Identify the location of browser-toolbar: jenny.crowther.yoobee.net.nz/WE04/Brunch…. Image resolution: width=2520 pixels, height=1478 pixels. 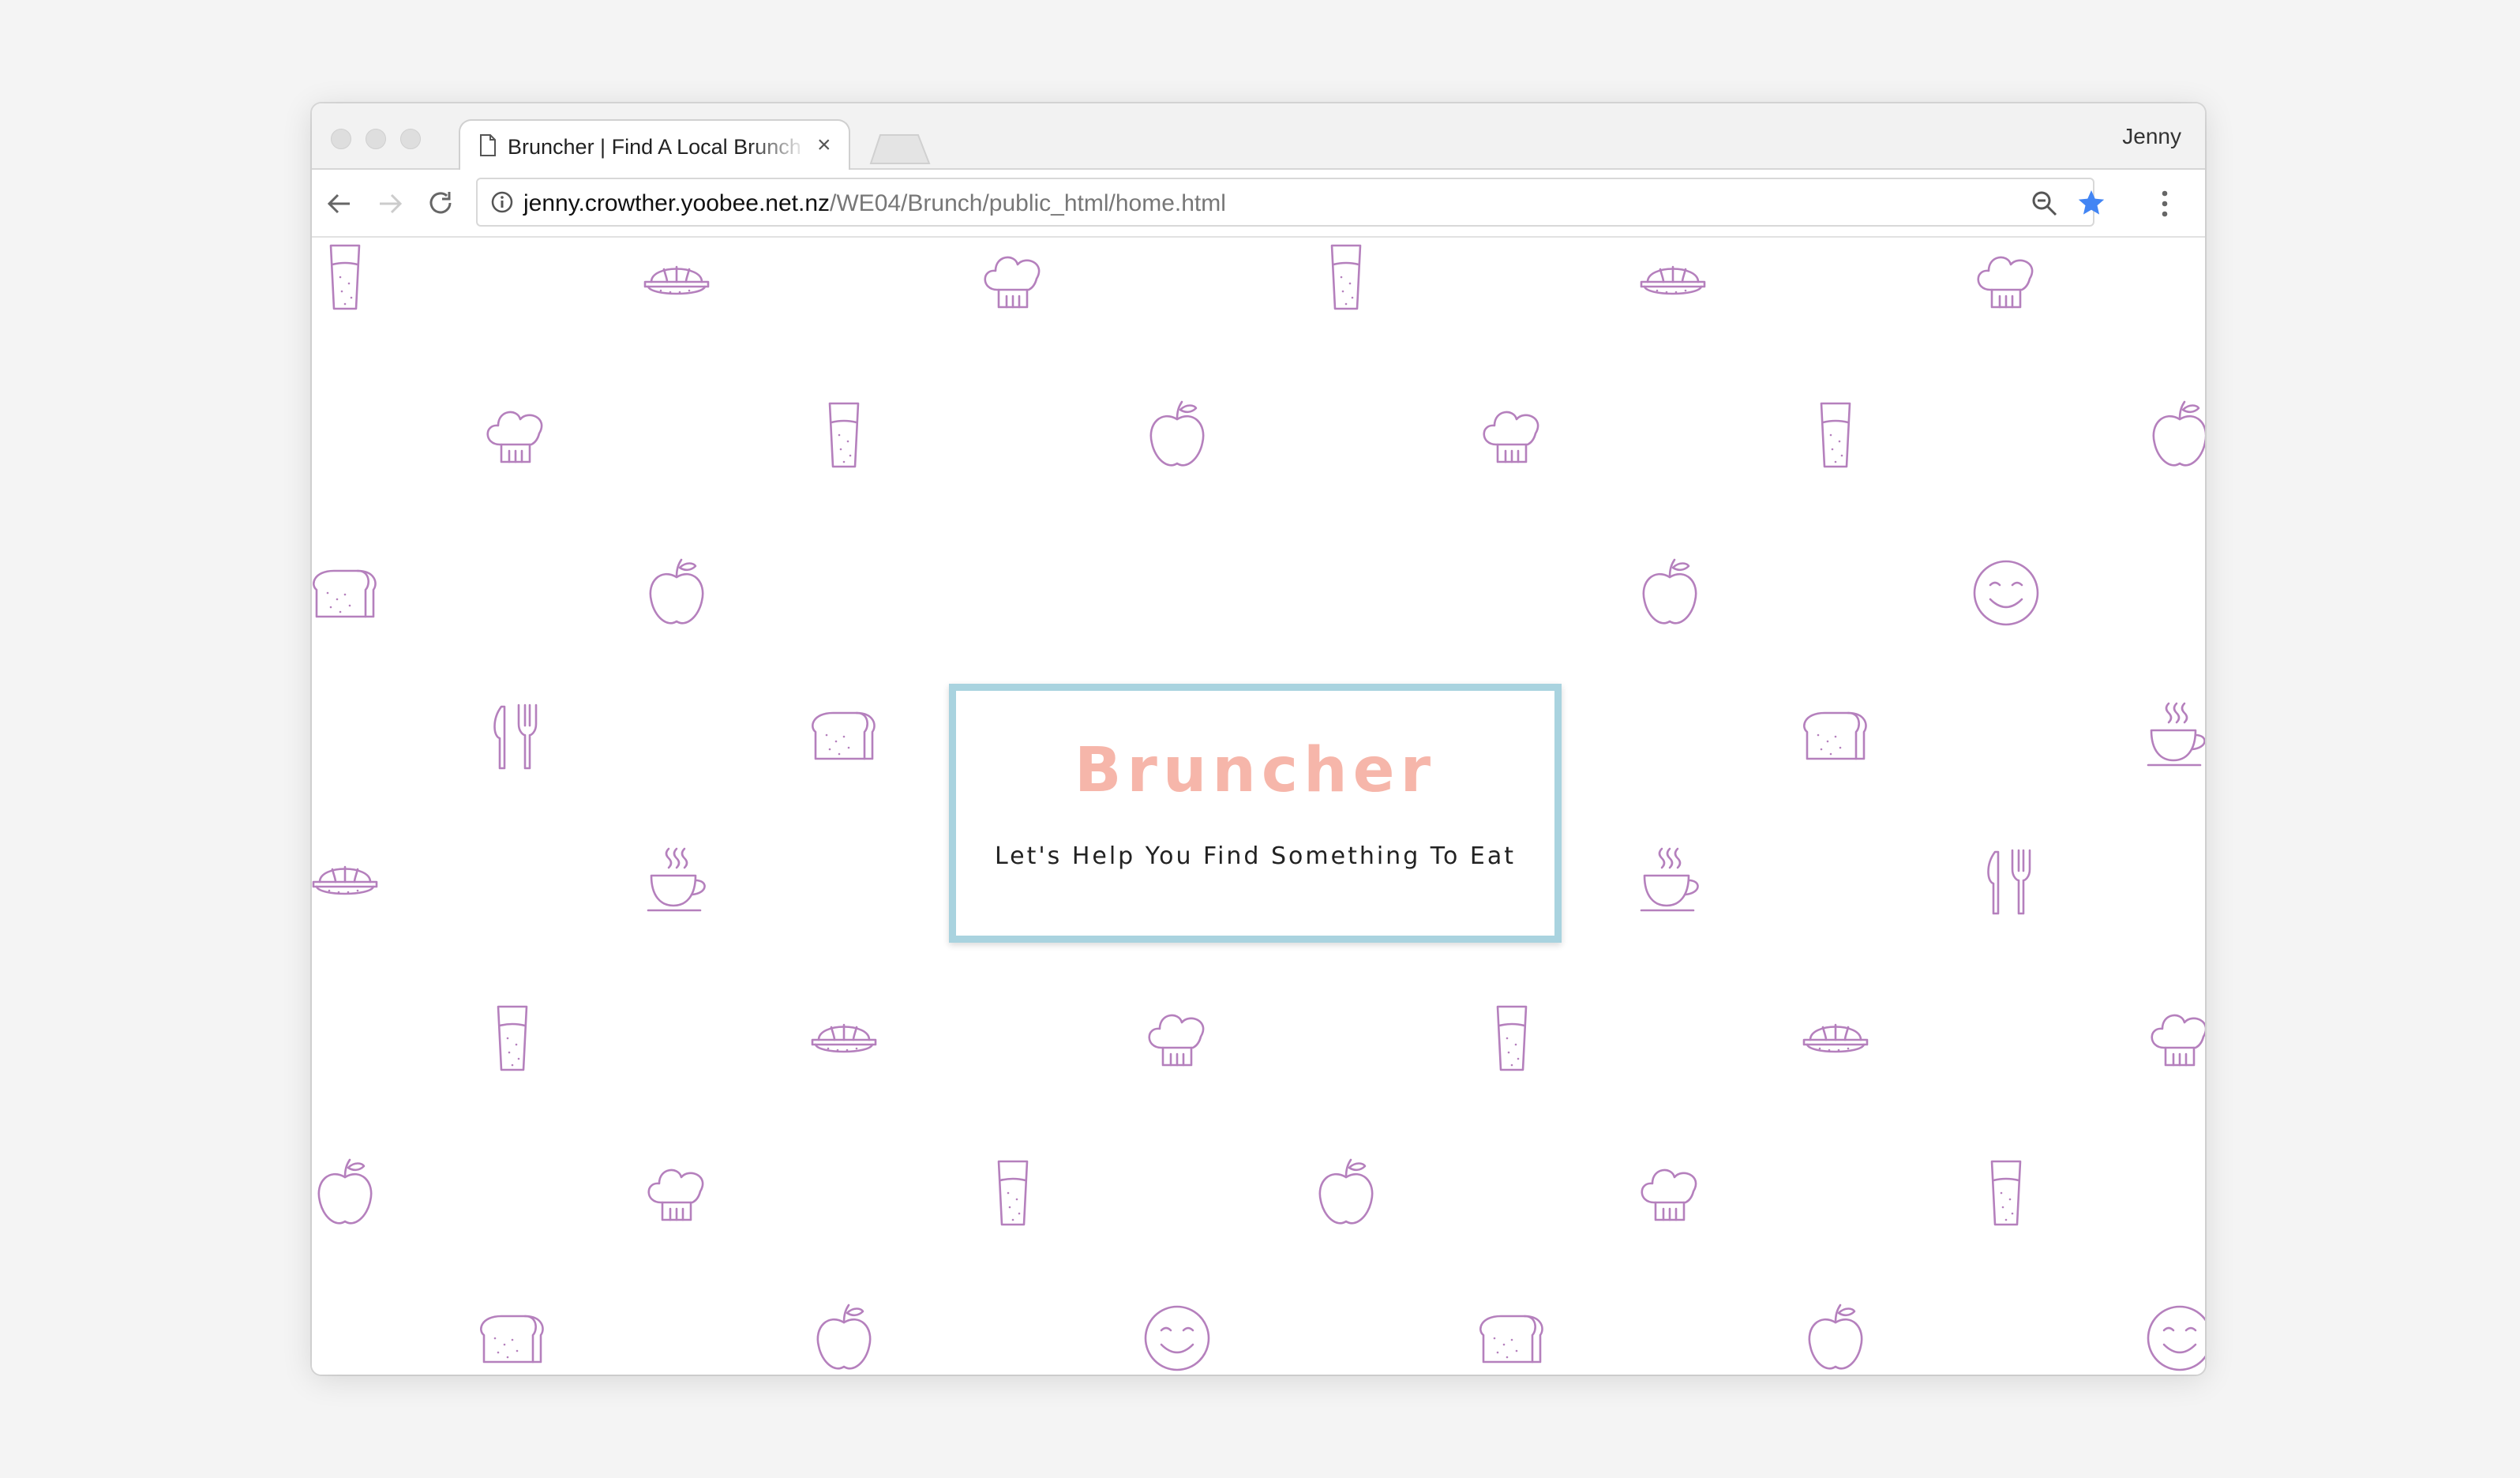
(1258, 204).